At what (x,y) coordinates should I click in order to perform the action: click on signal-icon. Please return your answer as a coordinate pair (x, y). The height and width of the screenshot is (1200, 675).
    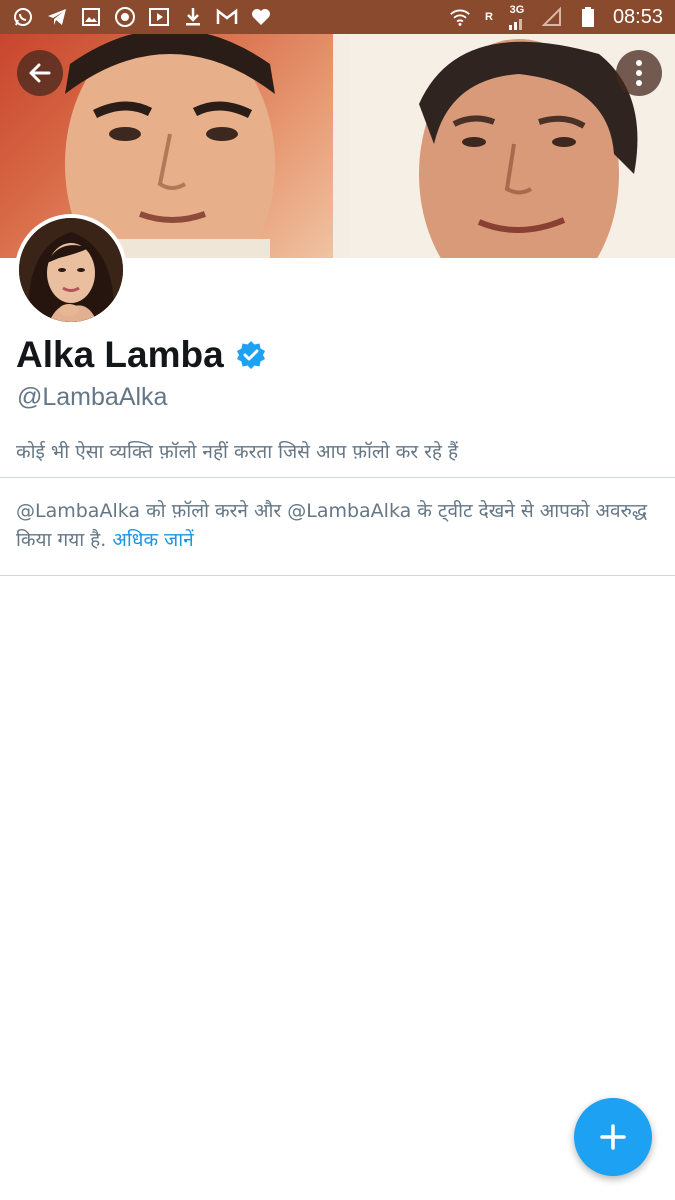
    Looking at the image, I should click on (515, 24).